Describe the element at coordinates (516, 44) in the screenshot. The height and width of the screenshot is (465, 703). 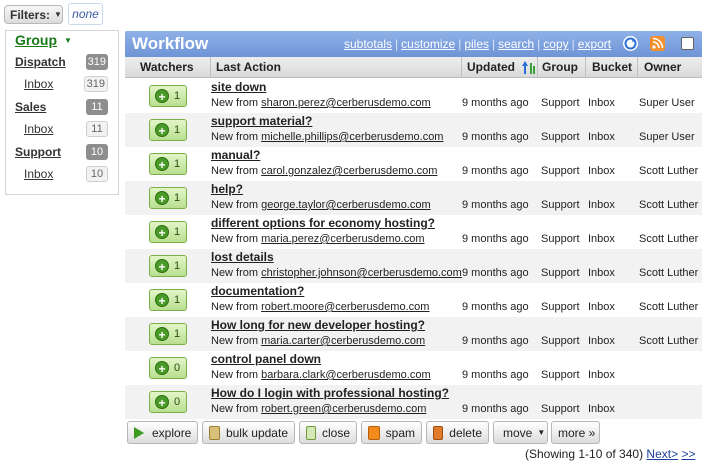
I see `search-link: search` at that location.